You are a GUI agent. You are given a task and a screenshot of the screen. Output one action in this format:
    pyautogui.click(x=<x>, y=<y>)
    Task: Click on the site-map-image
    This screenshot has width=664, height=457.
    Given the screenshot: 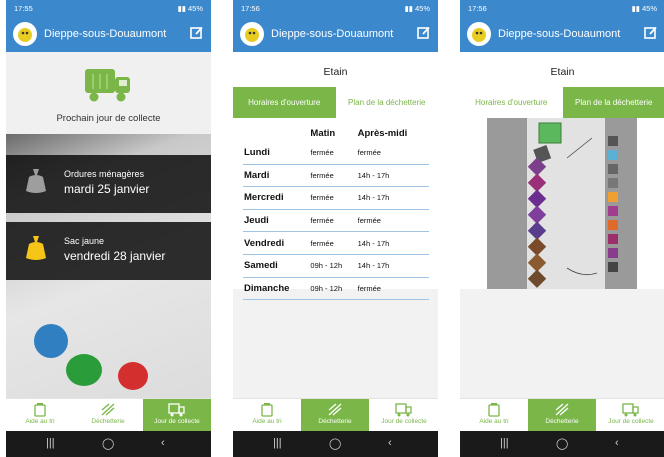 What is the action you would take?
    pyautogui.click(x=562, y=203)
    